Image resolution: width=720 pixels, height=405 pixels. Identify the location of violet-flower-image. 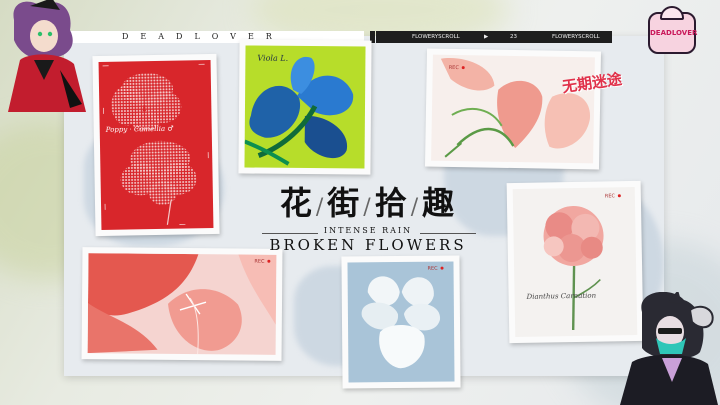
(299, 111).